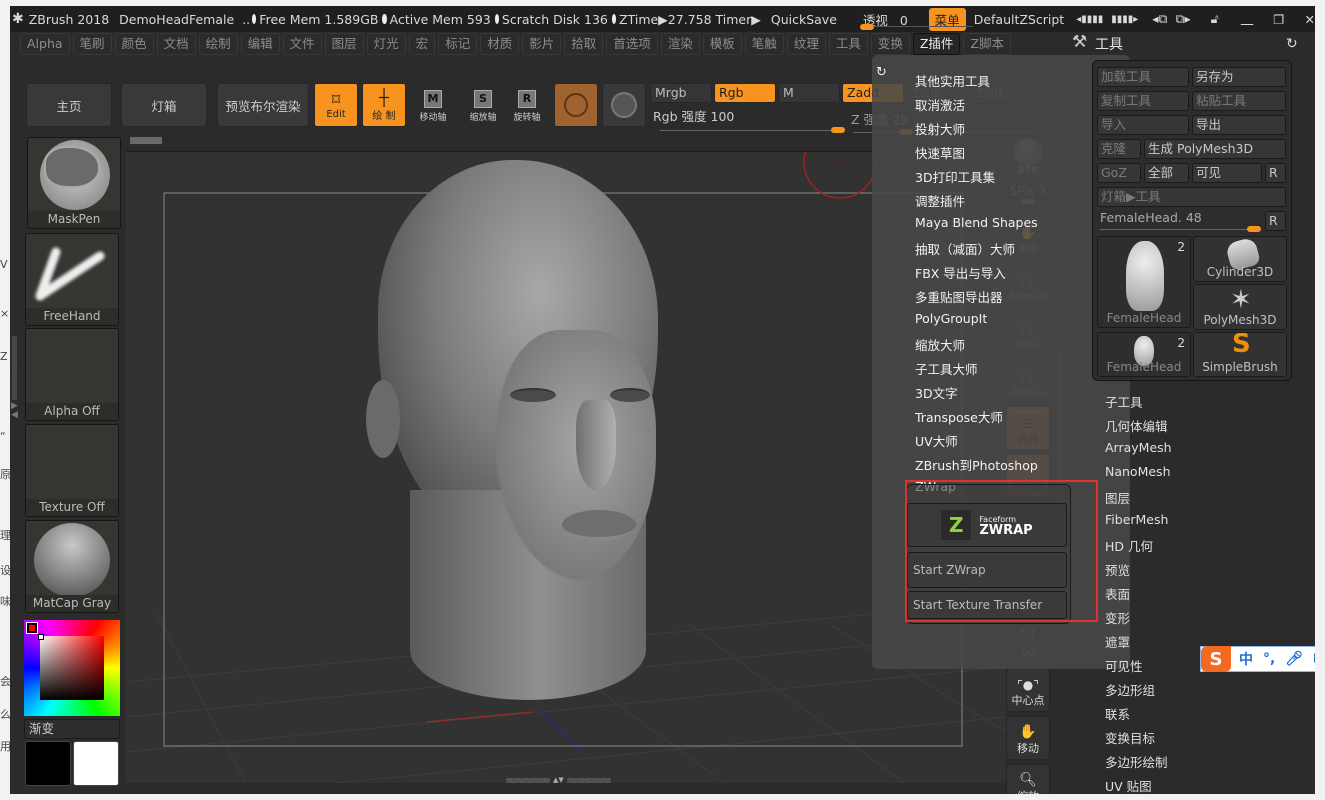 The width and height of the screenshot is (1325, 800). I want to click on tool-subpalette-item: 联系, so click(1117, 713).